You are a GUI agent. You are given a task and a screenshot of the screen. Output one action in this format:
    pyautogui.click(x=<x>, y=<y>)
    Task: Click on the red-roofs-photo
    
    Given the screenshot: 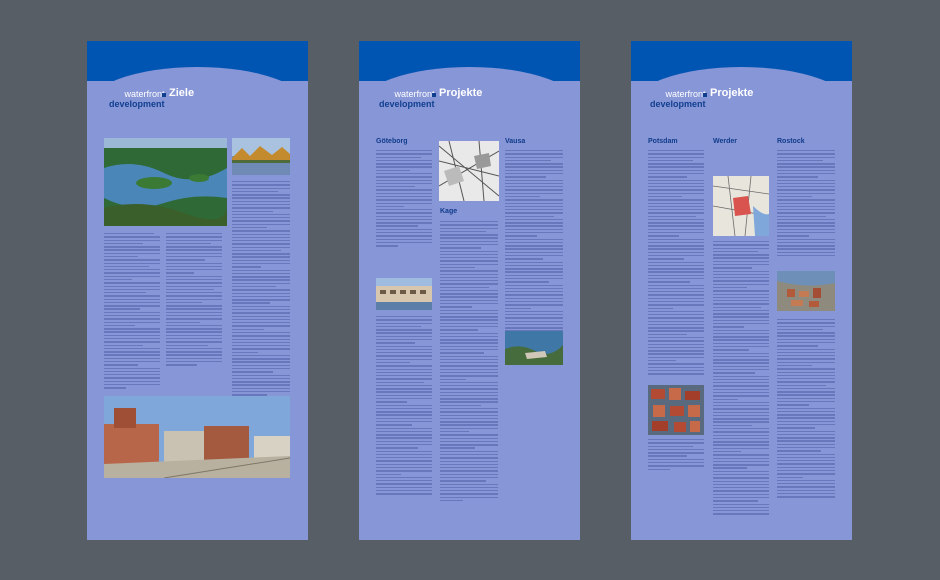 What is the action you would take?
    pyautogui.click(x=676, y=410)
    